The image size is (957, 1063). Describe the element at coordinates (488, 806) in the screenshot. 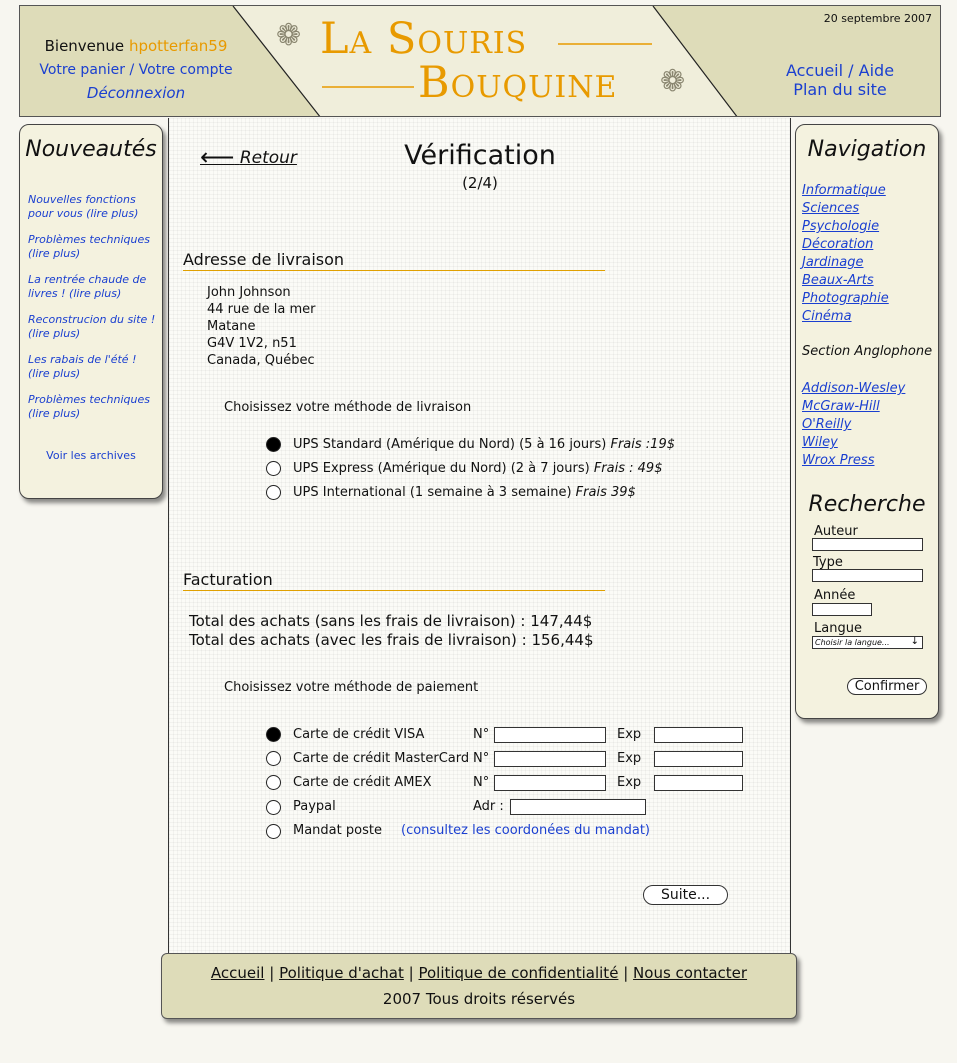

I see `paypal-address-label: Adr :` at that location.